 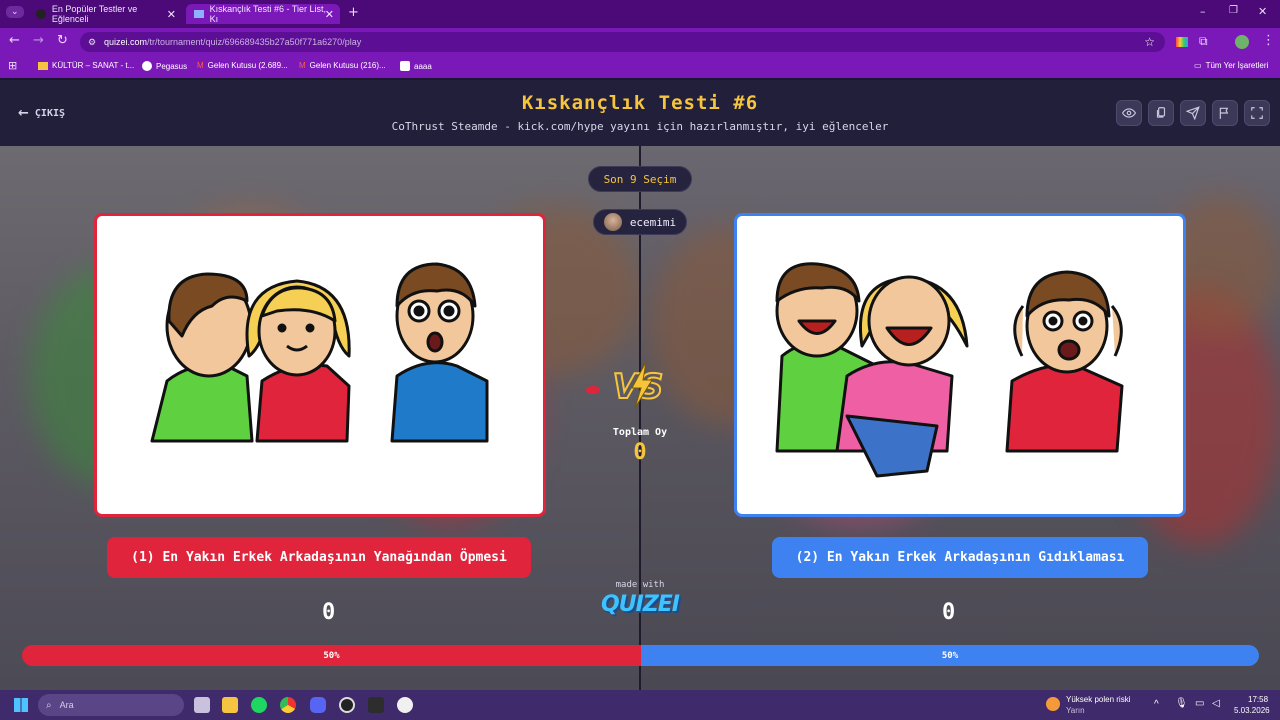 I want to click on reload-icon: ↻, so click(x=62, y=40).